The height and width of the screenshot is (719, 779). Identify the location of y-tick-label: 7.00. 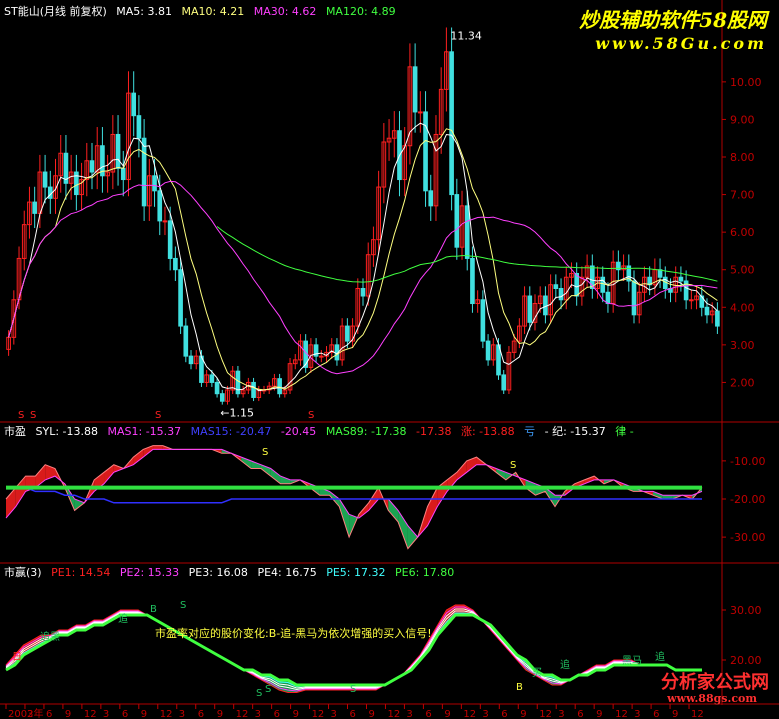
(742, 195).